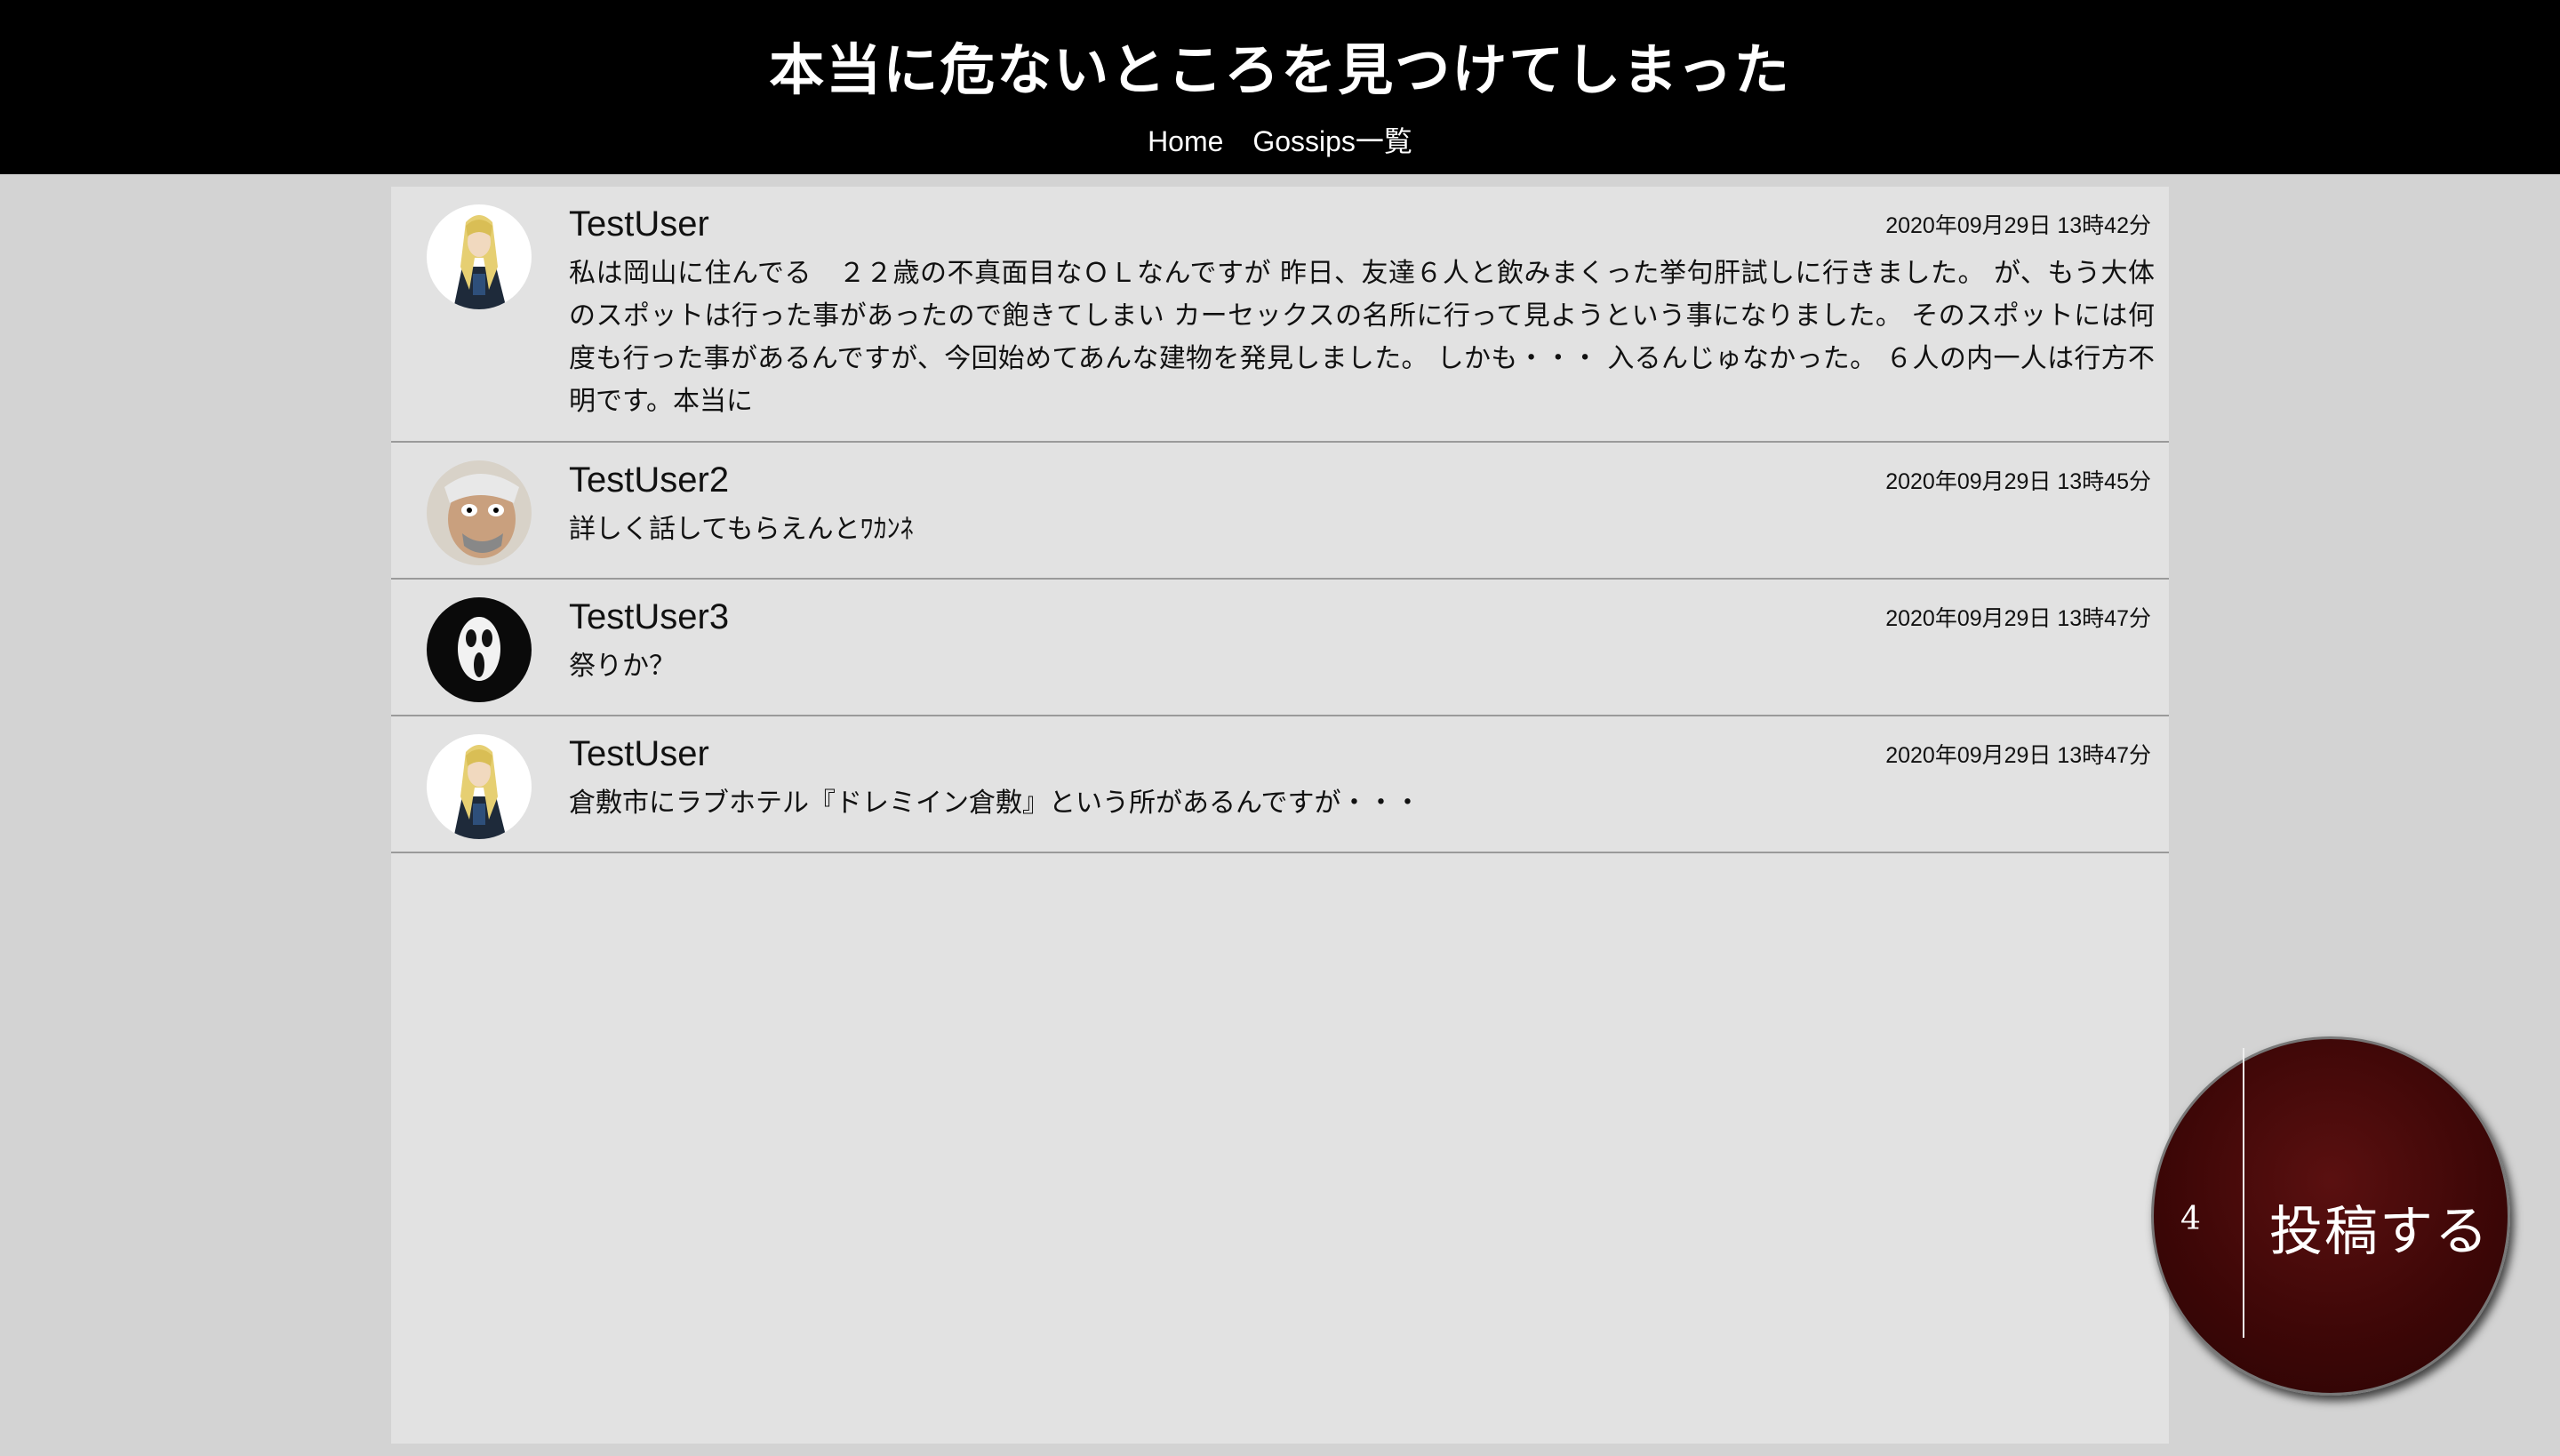 This screenshot has height=1456, width=2560. What do you see at coordinates (622, 666) in the screenshot?
I see `post-body: 祭りか？` at bounding box center [622, 666].